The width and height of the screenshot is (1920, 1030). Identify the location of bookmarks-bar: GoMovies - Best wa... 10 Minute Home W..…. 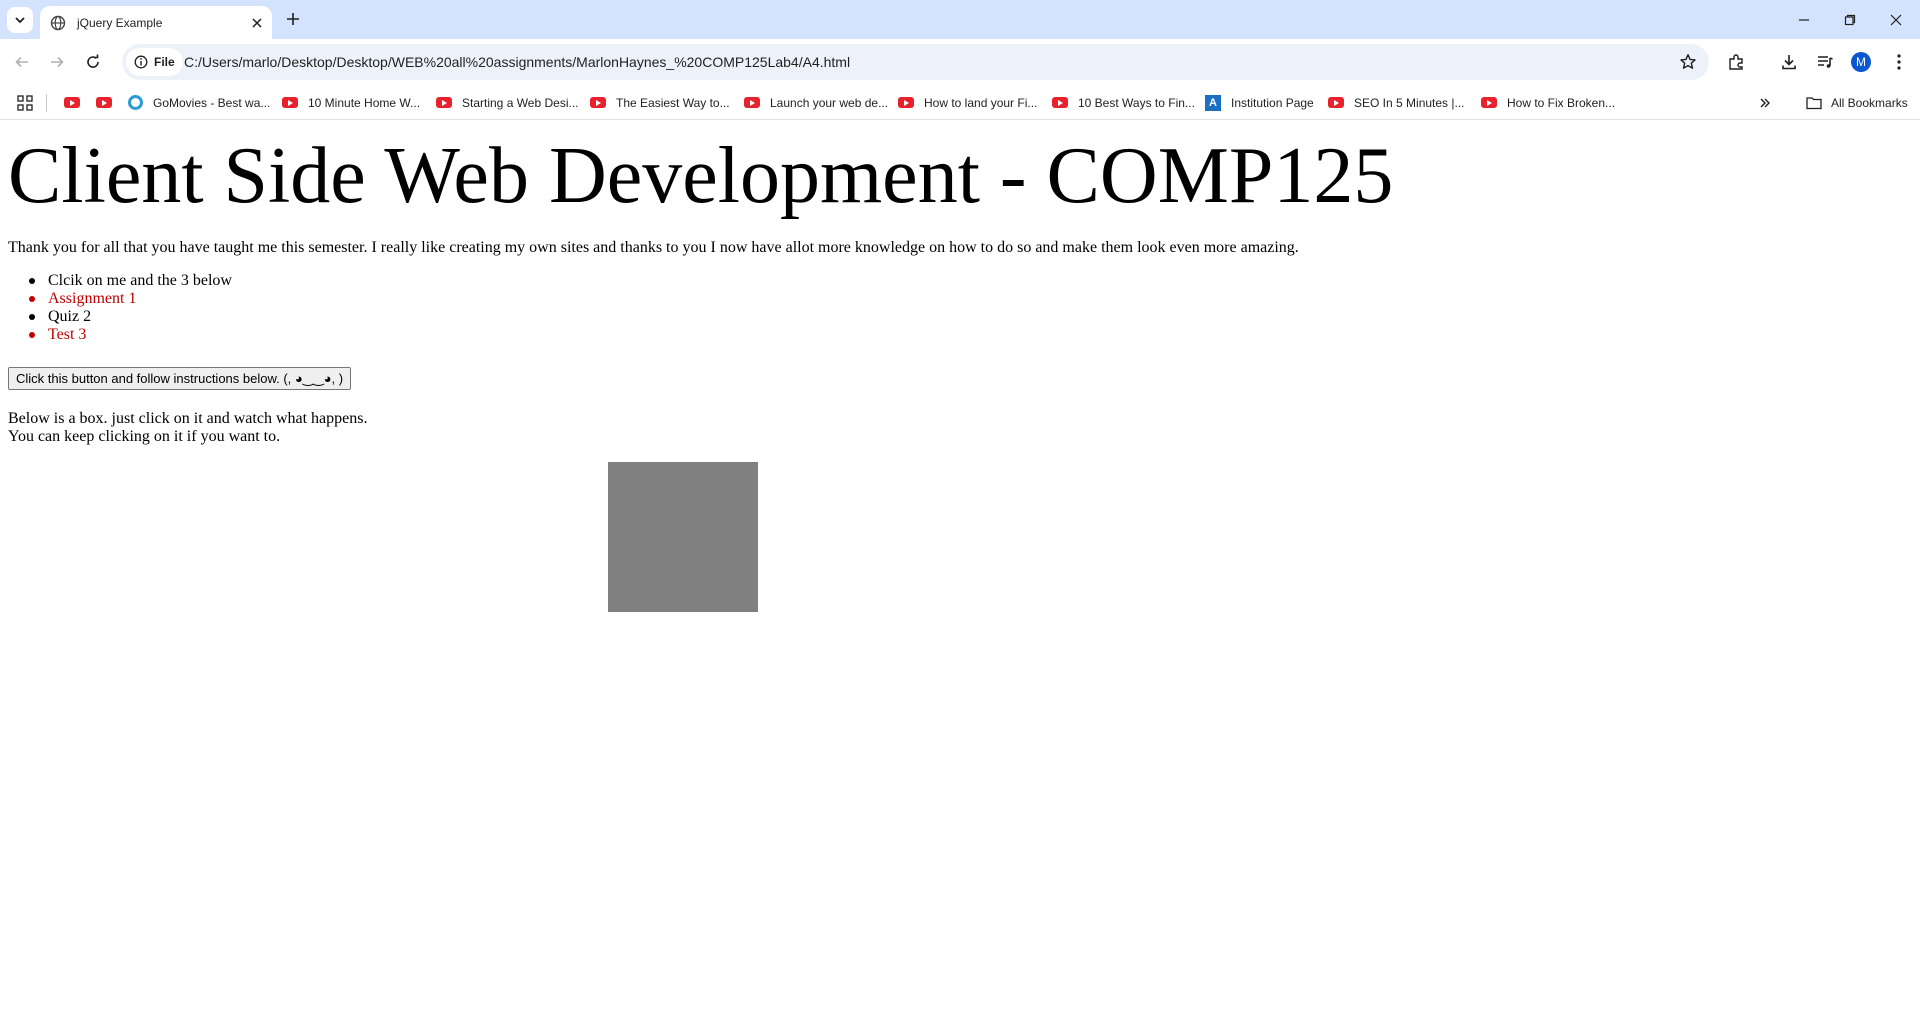
(960, 102).